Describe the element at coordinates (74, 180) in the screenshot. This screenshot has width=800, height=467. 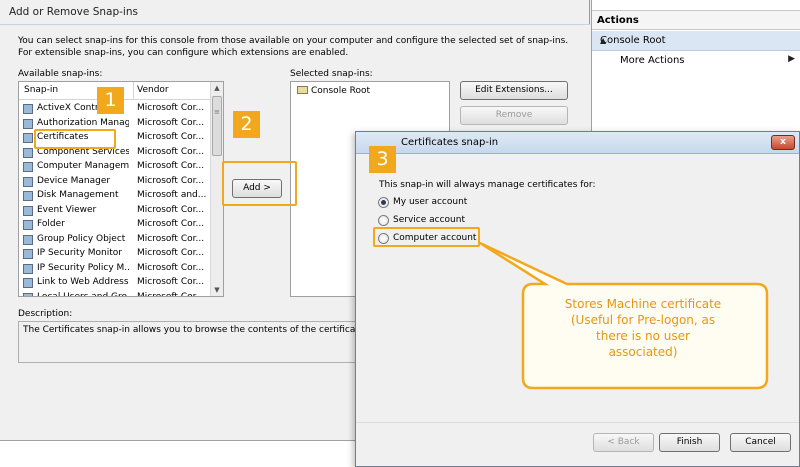
I see `snapin-name: Device Manager` at that location.